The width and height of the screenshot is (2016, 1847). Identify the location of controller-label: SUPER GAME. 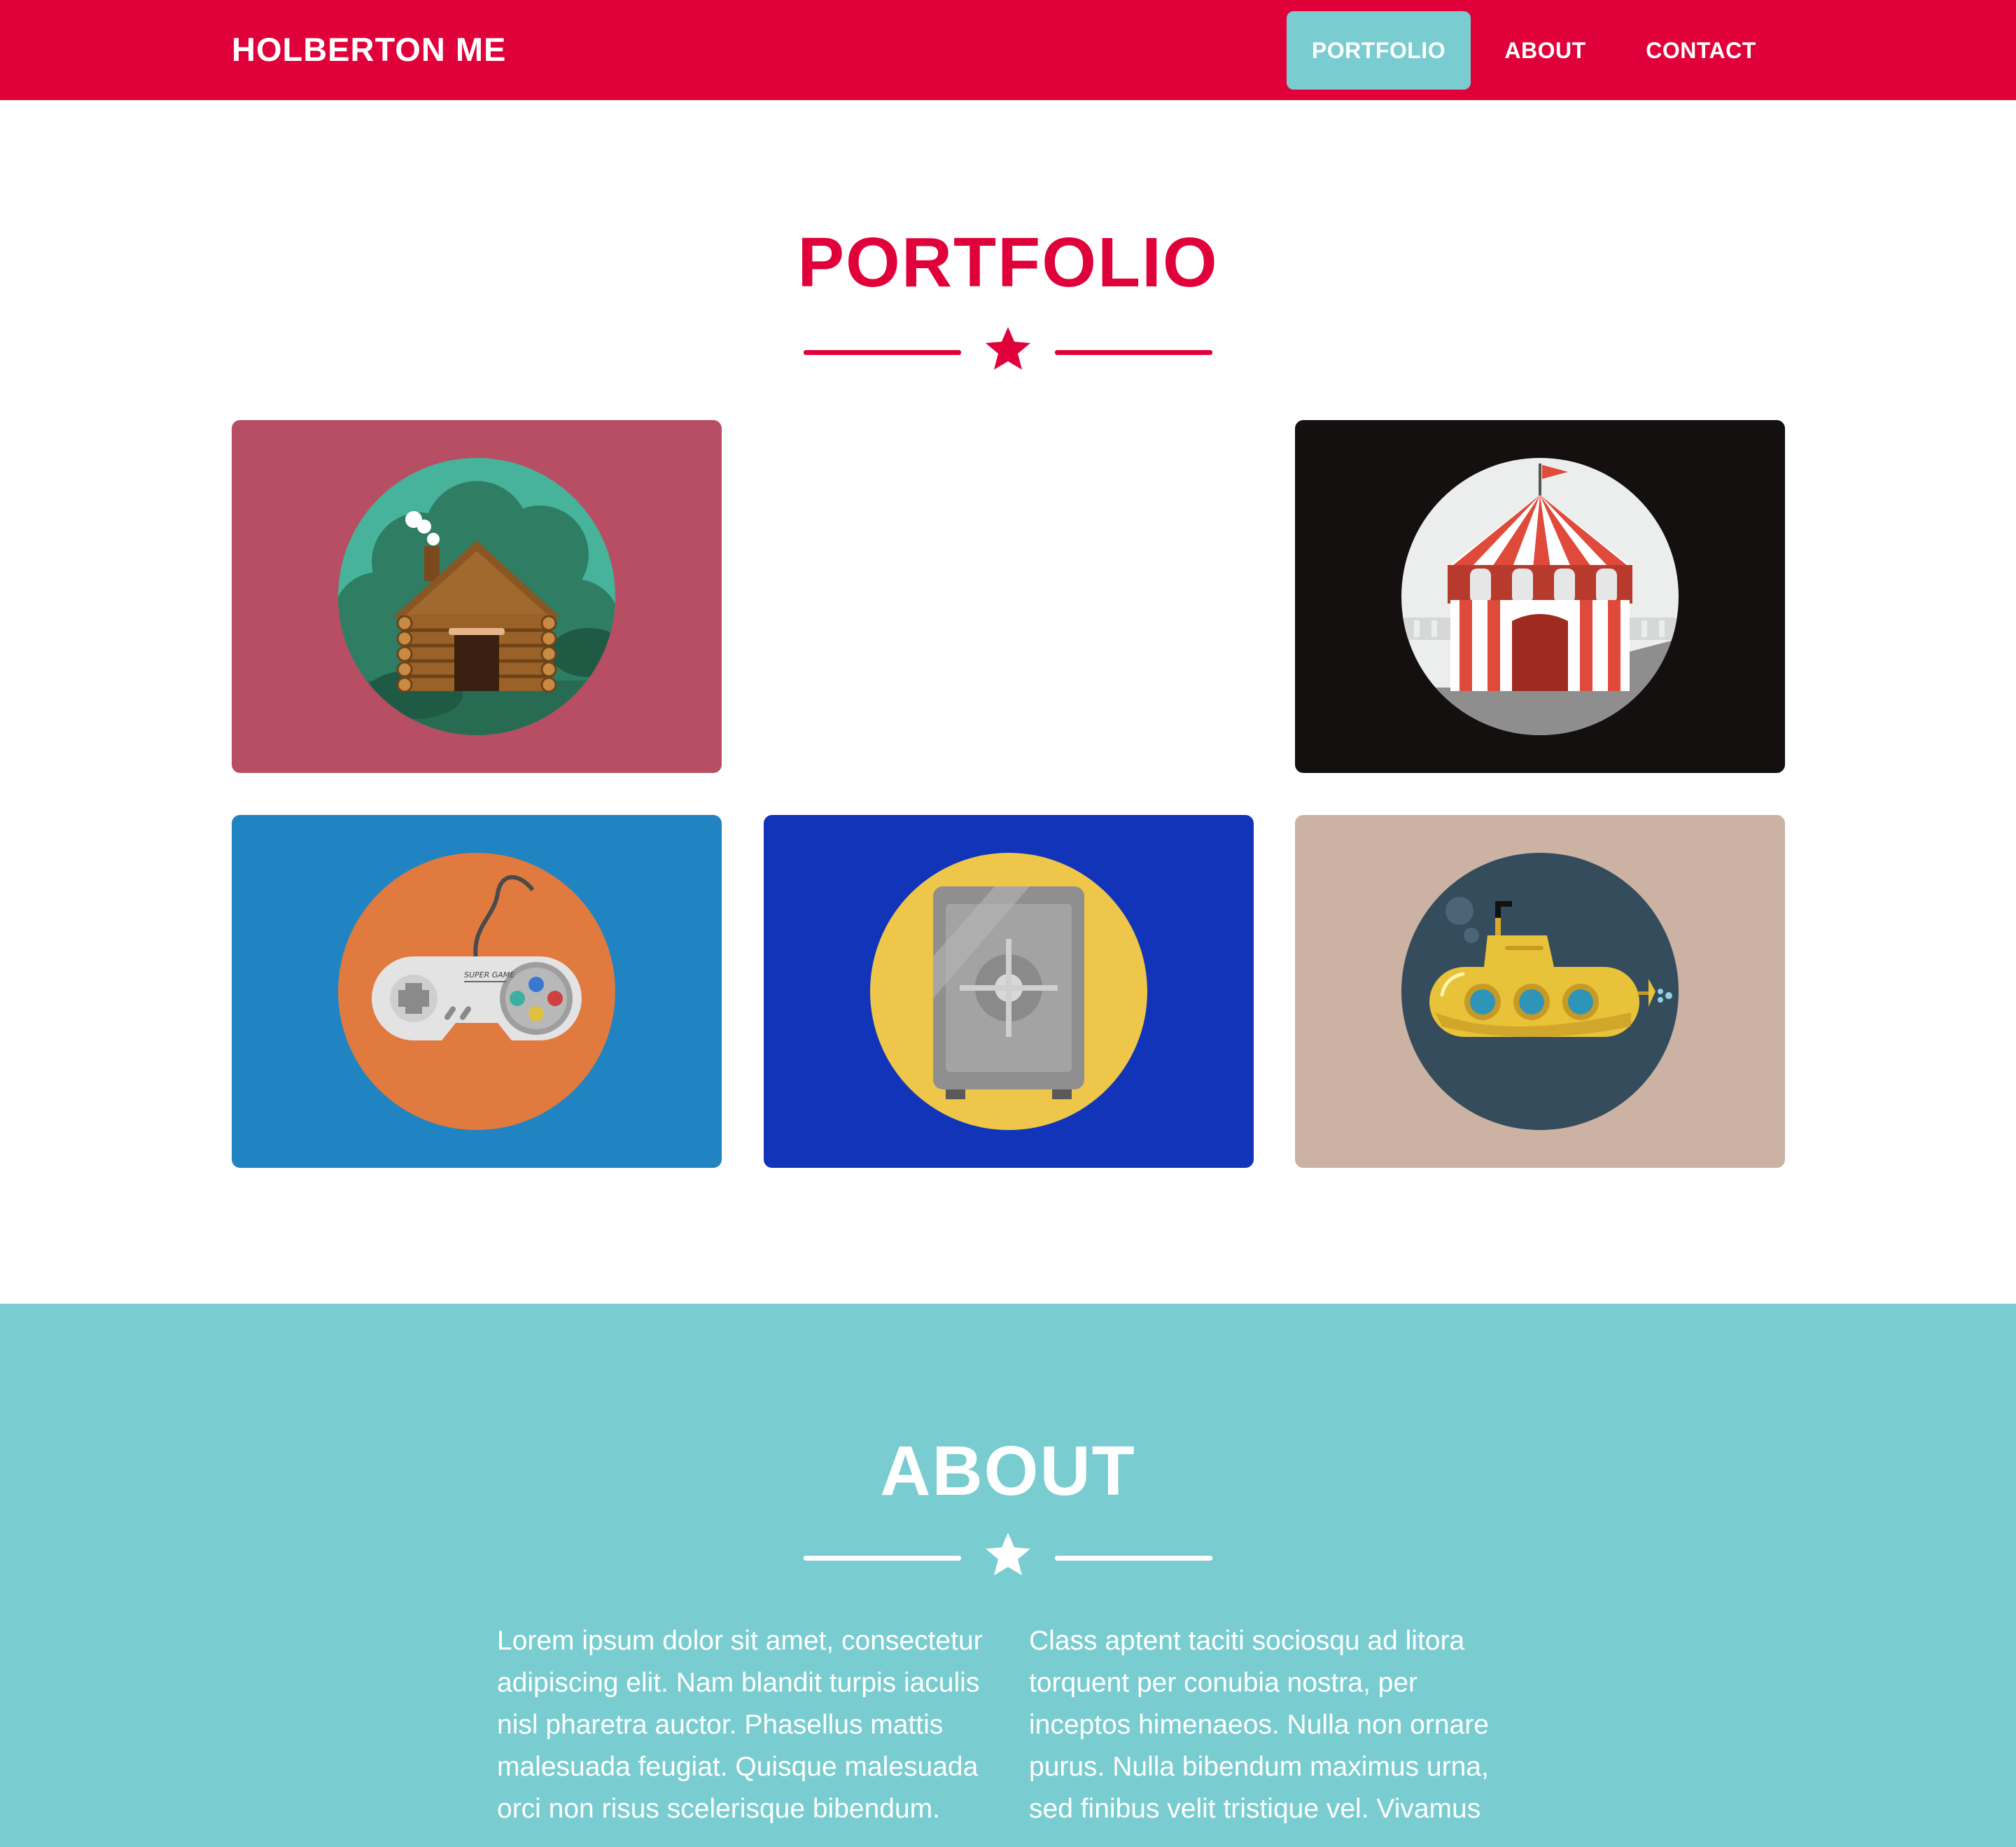
(489, 975).